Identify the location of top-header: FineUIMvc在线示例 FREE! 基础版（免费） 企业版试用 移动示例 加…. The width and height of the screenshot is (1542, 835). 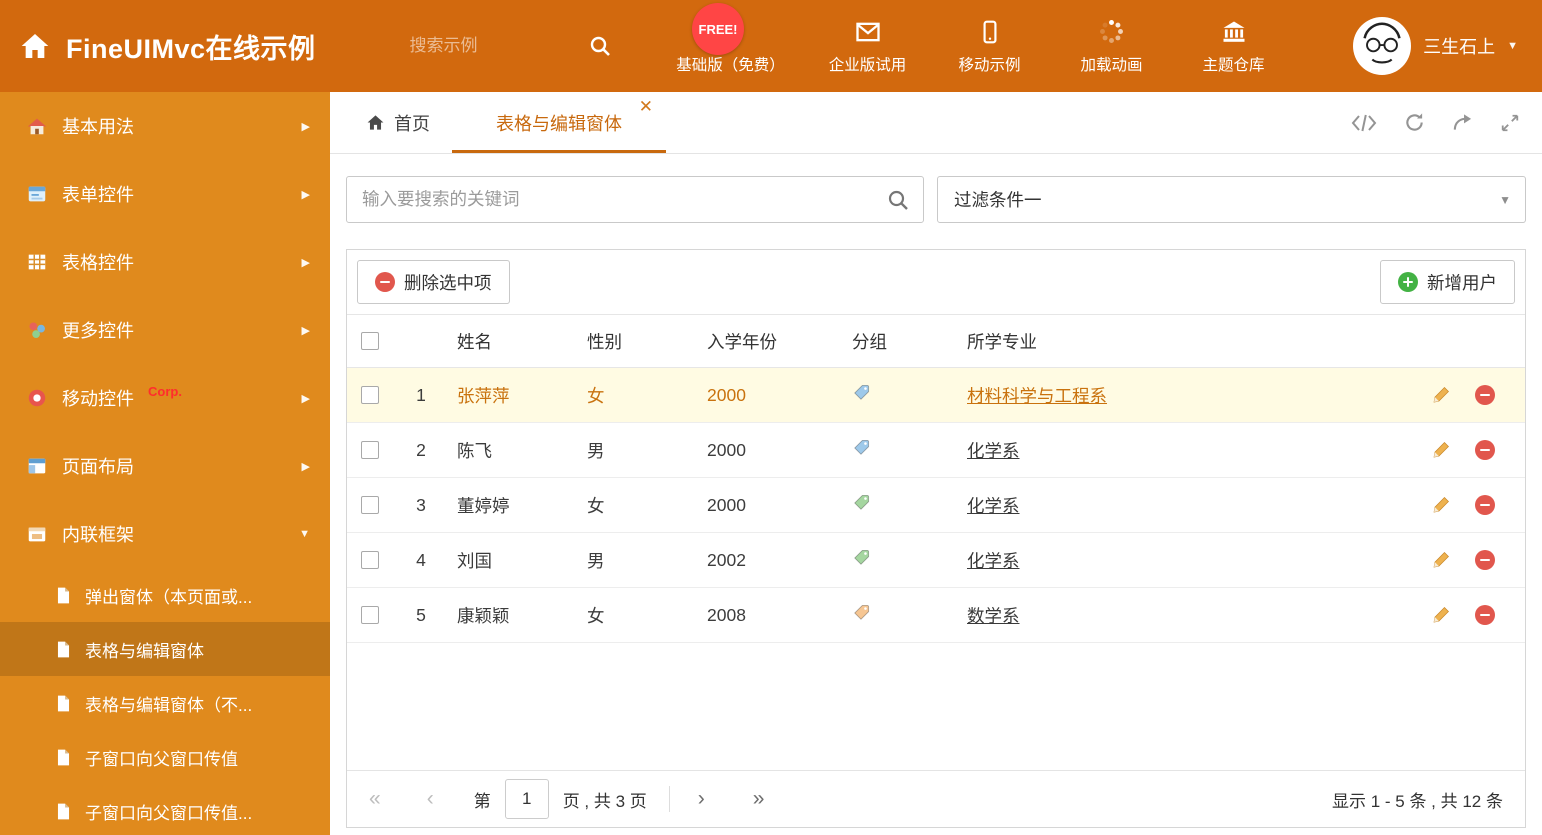
(771, 46).